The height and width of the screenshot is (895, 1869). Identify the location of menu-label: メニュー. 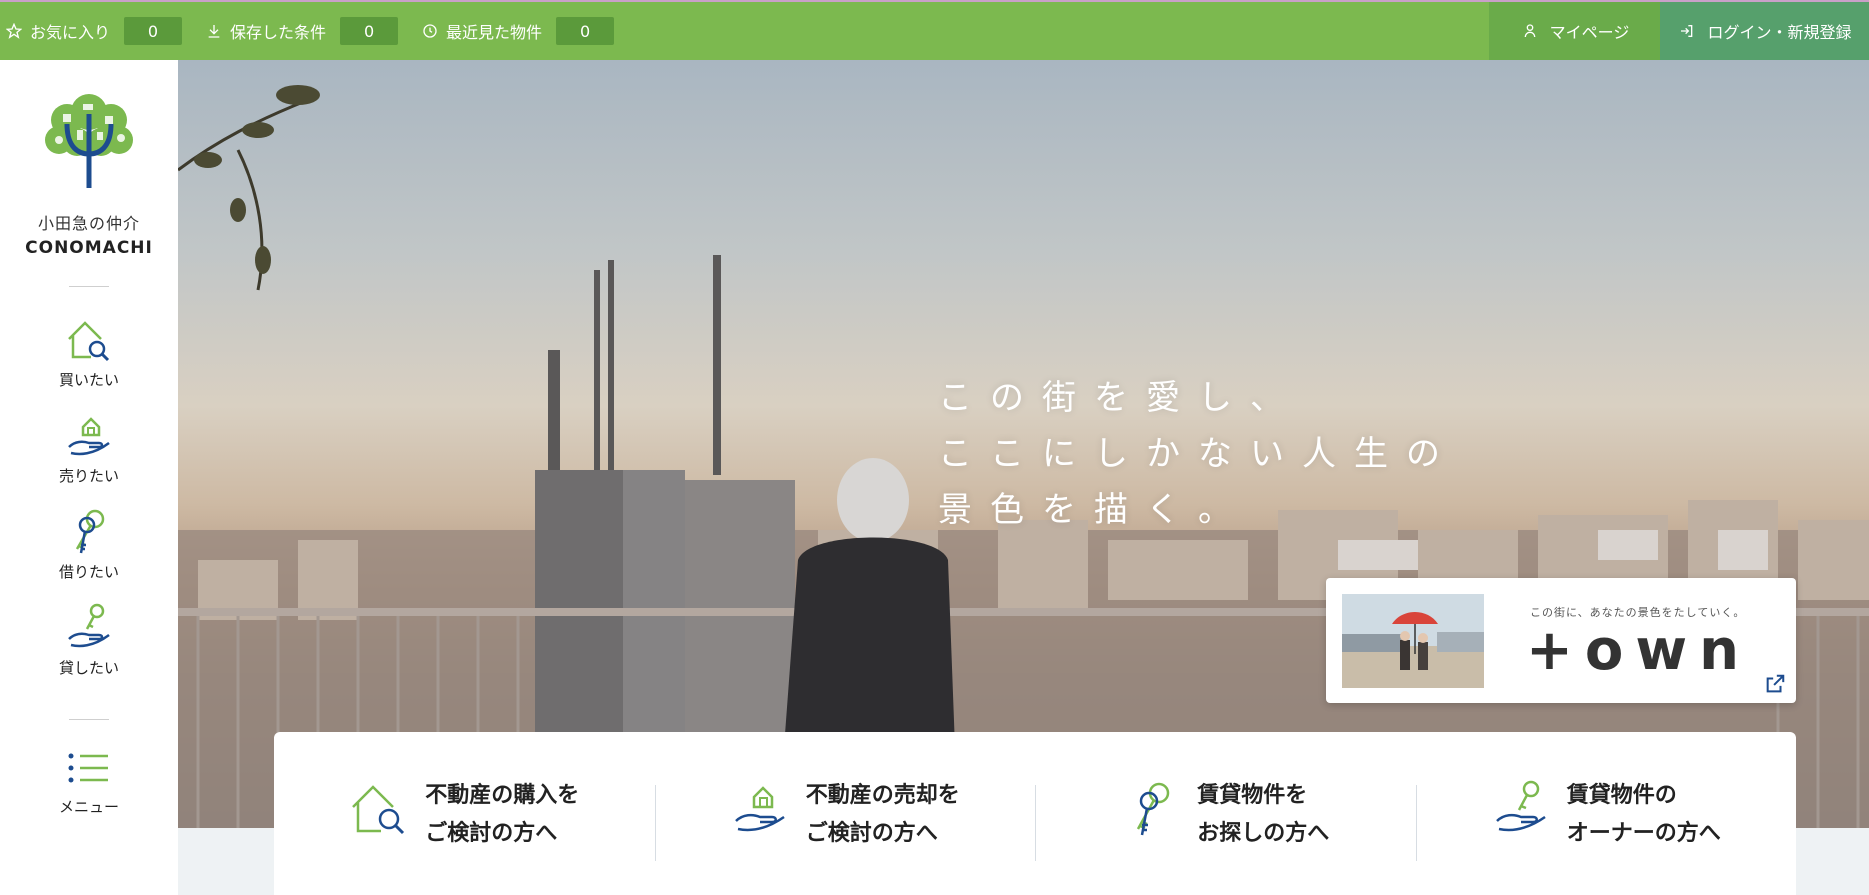
(88, 807).